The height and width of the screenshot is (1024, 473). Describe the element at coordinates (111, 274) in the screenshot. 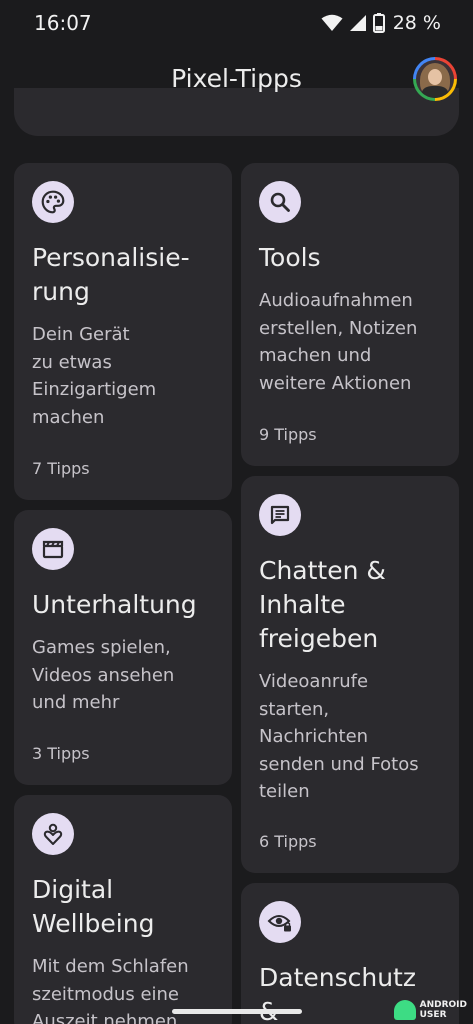

I see `card-title: Personalisie- rung` at that location.